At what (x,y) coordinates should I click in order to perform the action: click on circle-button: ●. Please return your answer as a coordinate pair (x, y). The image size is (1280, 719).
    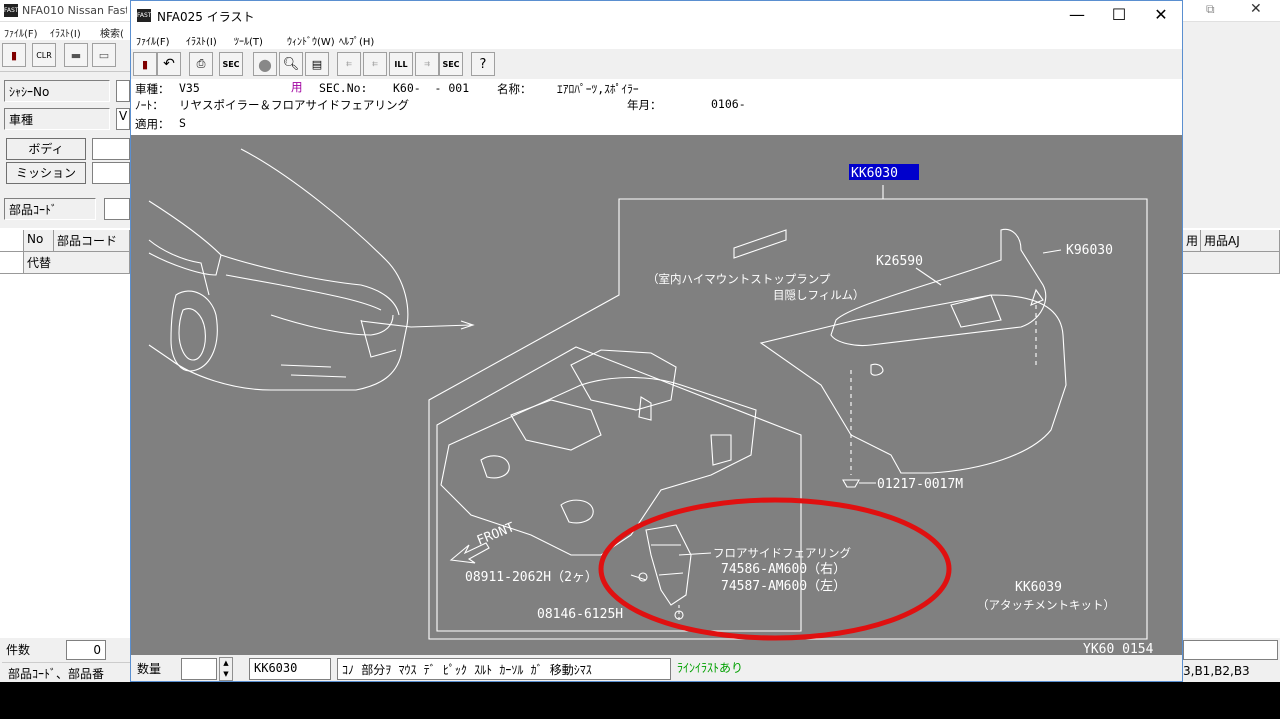
    Looking at the image, I should click on (265, 64).